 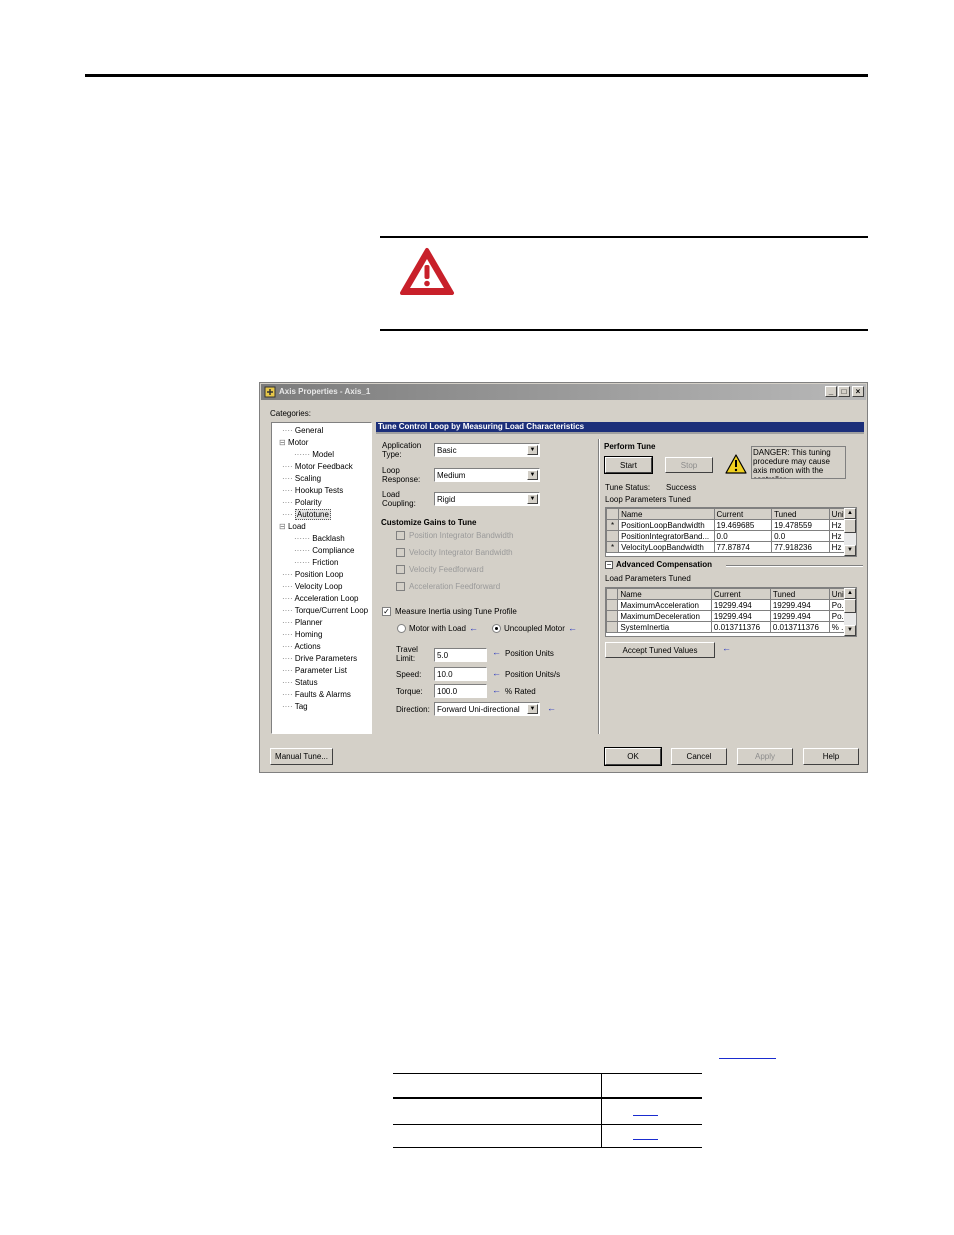 What do you see at coordinates (301, 478) in the screenshot?
I see `category-item: ···· Scaling` at bounding box center [301, 478].